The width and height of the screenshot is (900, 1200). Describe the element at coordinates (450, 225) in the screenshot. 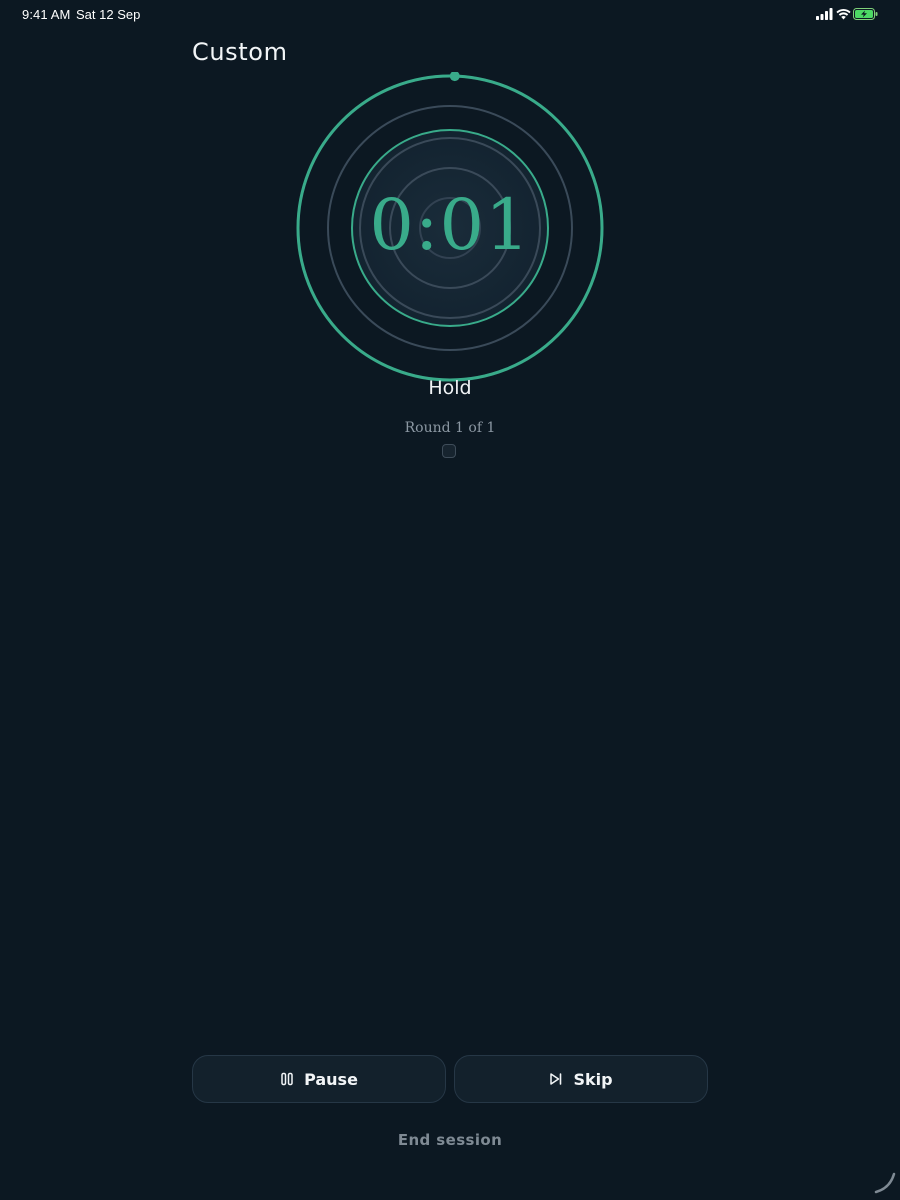

I see `timer-display: 0:01` at that location.